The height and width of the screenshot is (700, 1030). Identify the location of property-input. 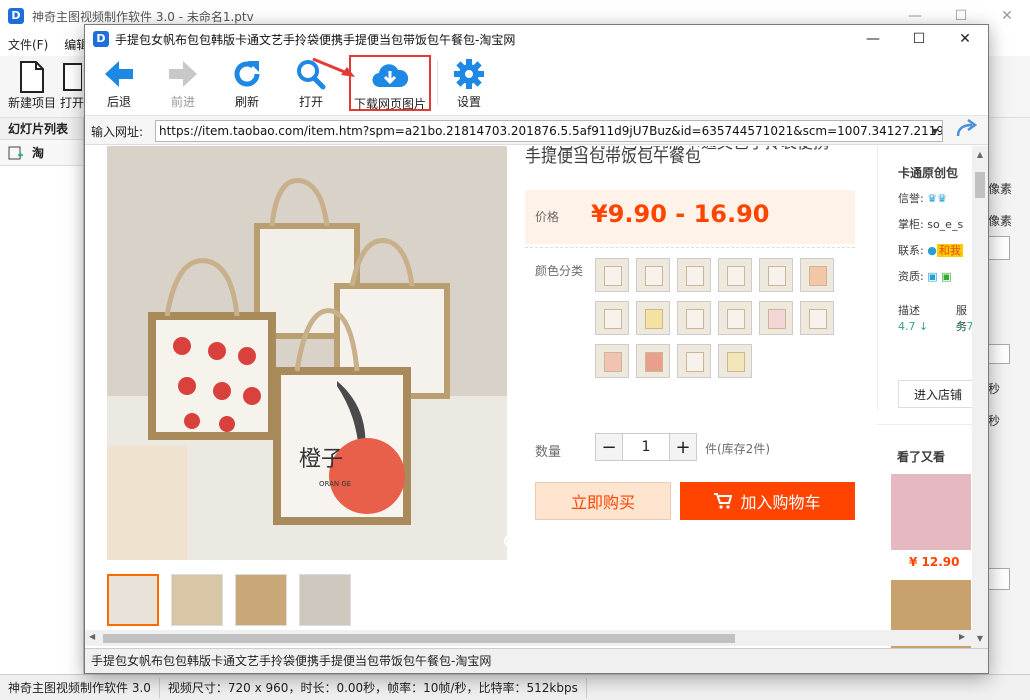
(999, 248).